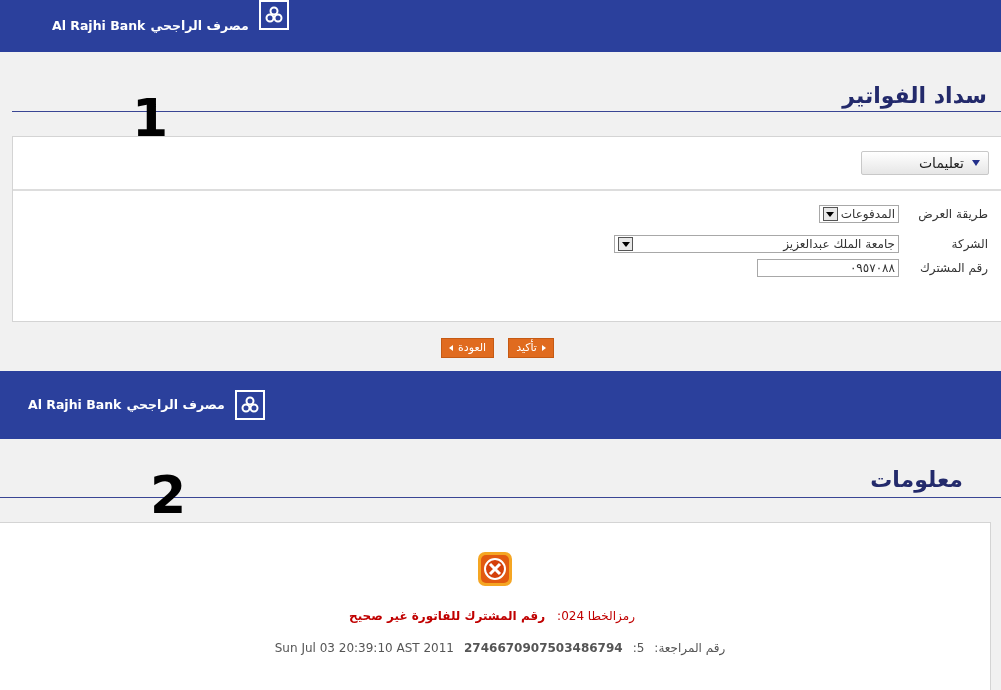  I want to click on page-title: سداد الفواتير, so click(914, 96).